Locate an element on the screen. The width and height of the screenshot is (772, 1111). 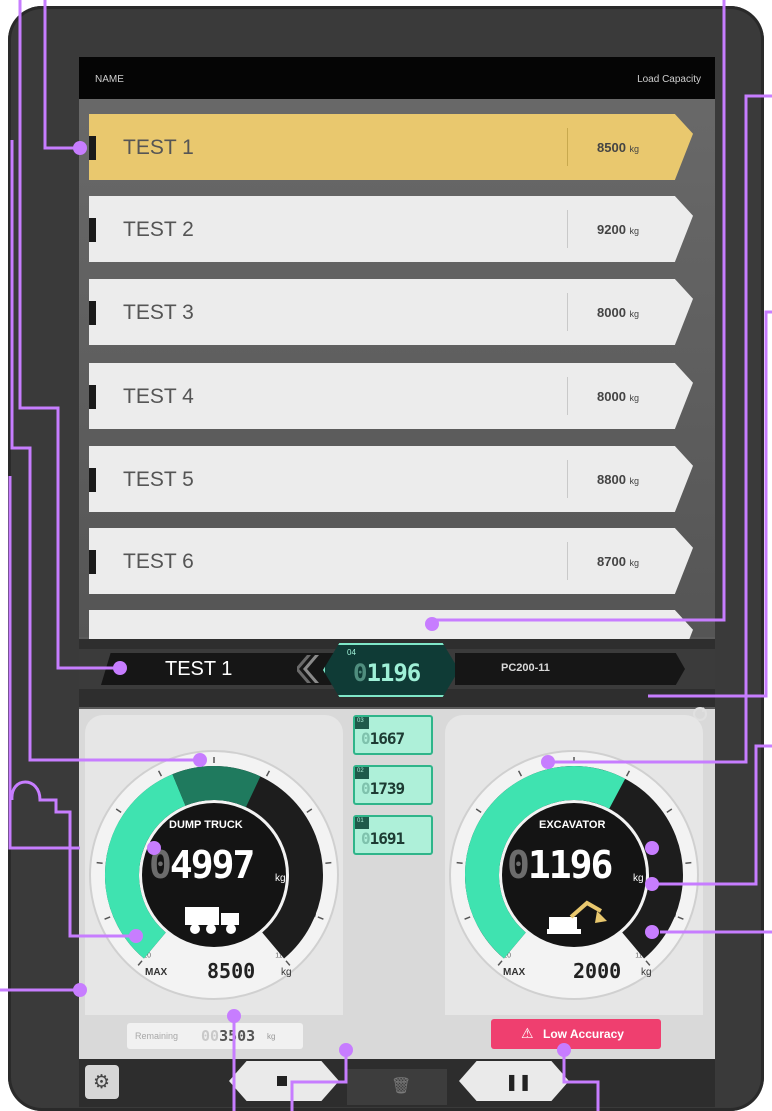
remaining-label: Remaining is located at coordinates (157, 1036).